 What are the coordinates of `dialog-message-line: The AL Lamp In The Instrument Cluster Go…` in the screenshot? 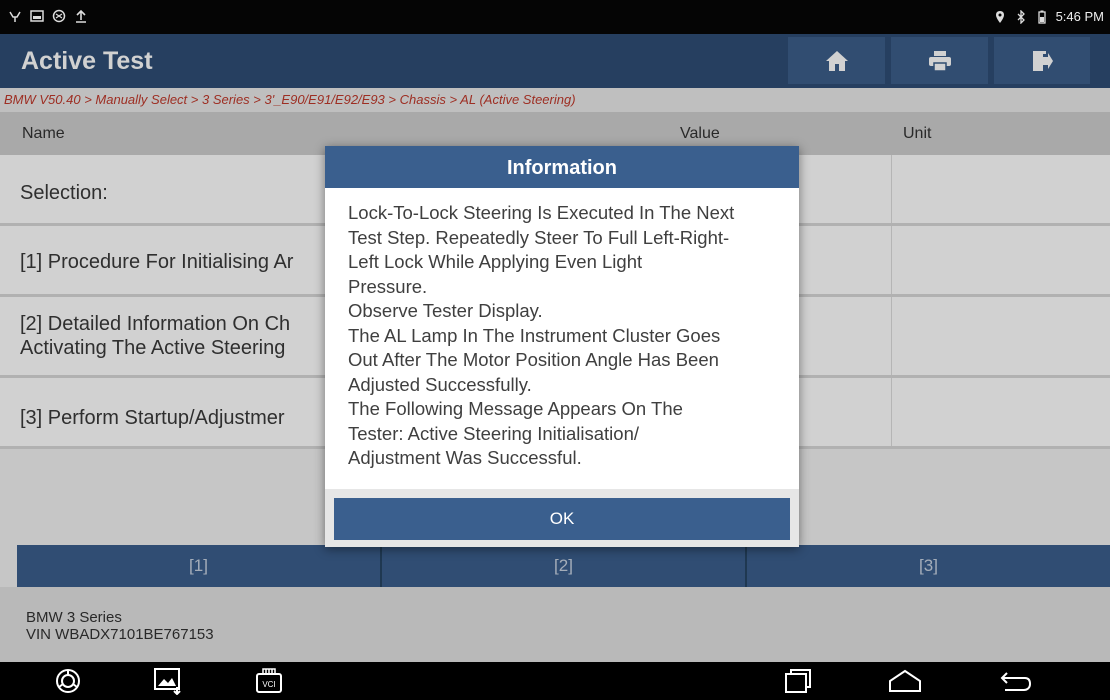 It's located at (534, 335).